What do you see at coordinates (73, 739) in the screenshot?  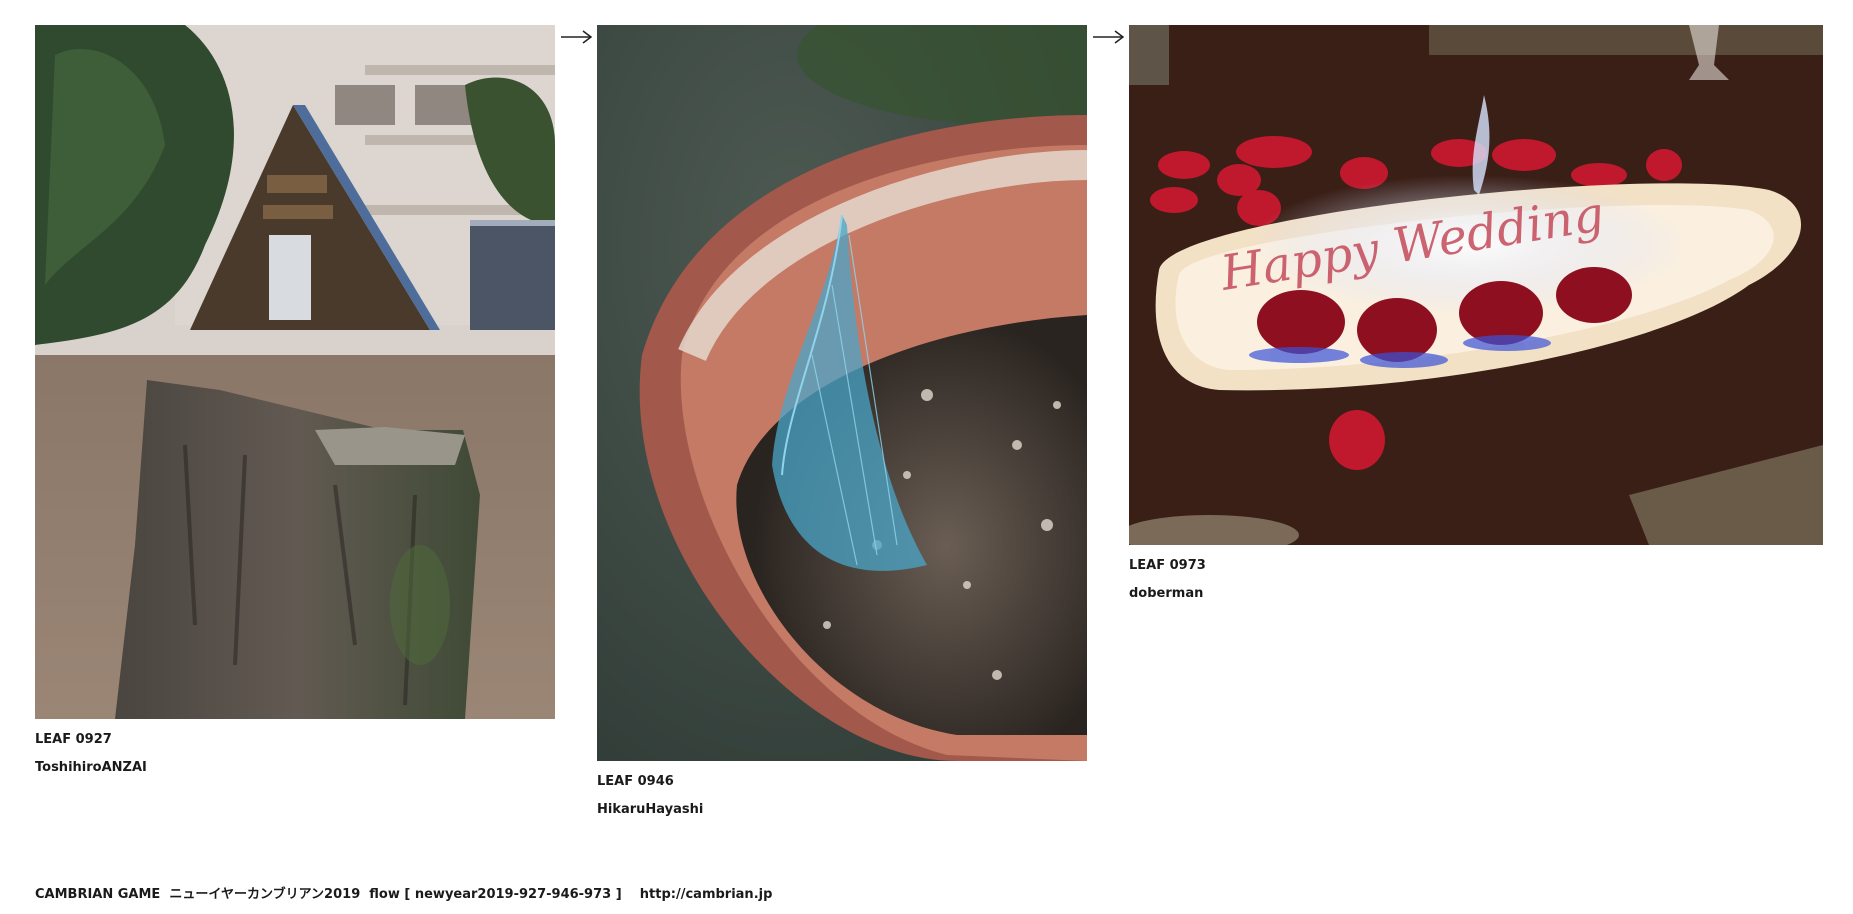 I see `leaf-caption: LEAF 0927` at bounding box center [73, 739].